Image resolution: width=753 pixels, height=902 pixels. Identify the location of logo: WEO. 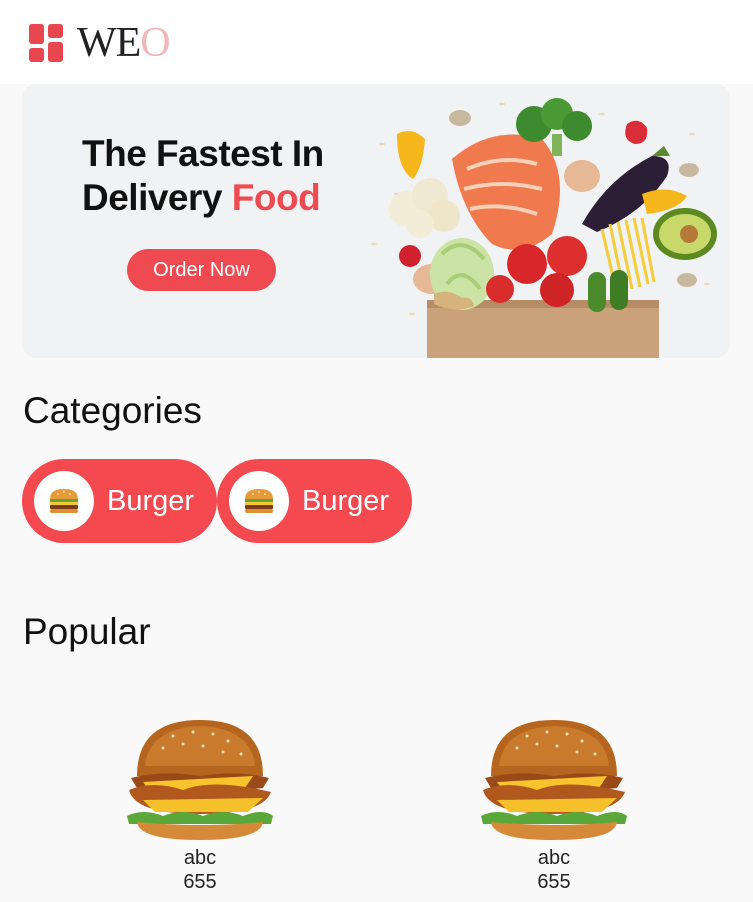
(100, 43).